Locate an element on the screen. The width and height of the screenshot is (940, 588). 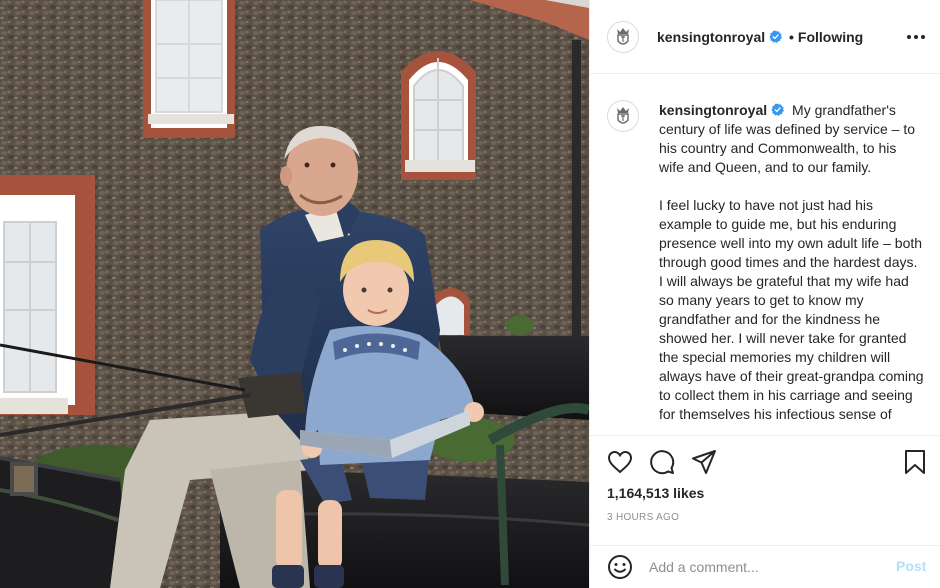
heart-icon is located at coordinates (620, 462).